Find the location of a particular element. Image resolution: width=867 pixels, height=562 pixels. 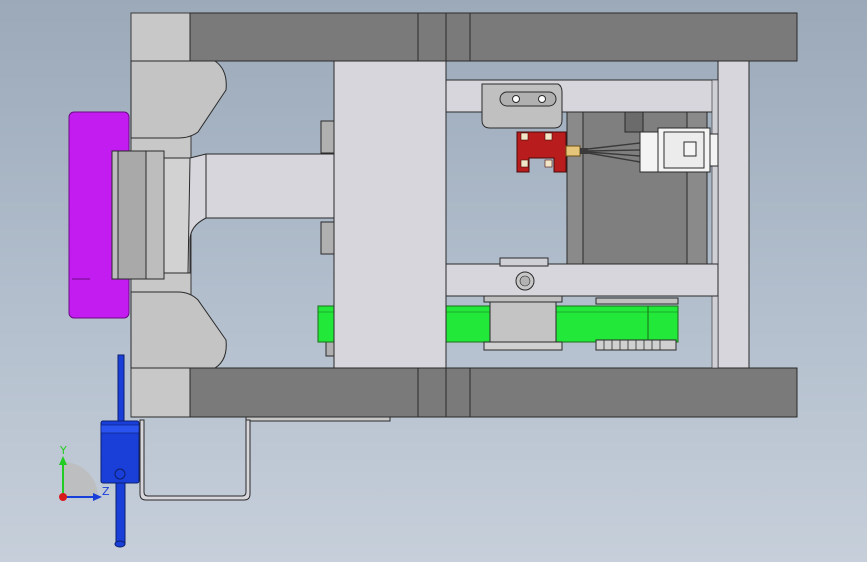

cylinder-rod-upper is located at coordinates (121, 388).